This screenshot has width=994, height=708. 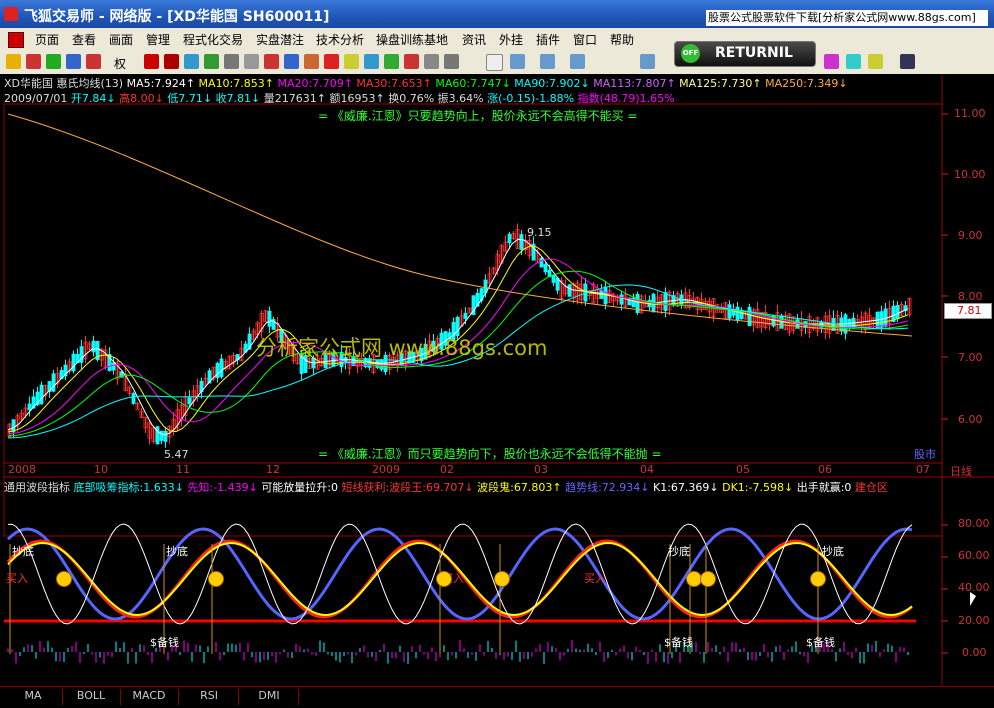 I want to click on menu-plugins: 插件, so click(x=548, y=39).